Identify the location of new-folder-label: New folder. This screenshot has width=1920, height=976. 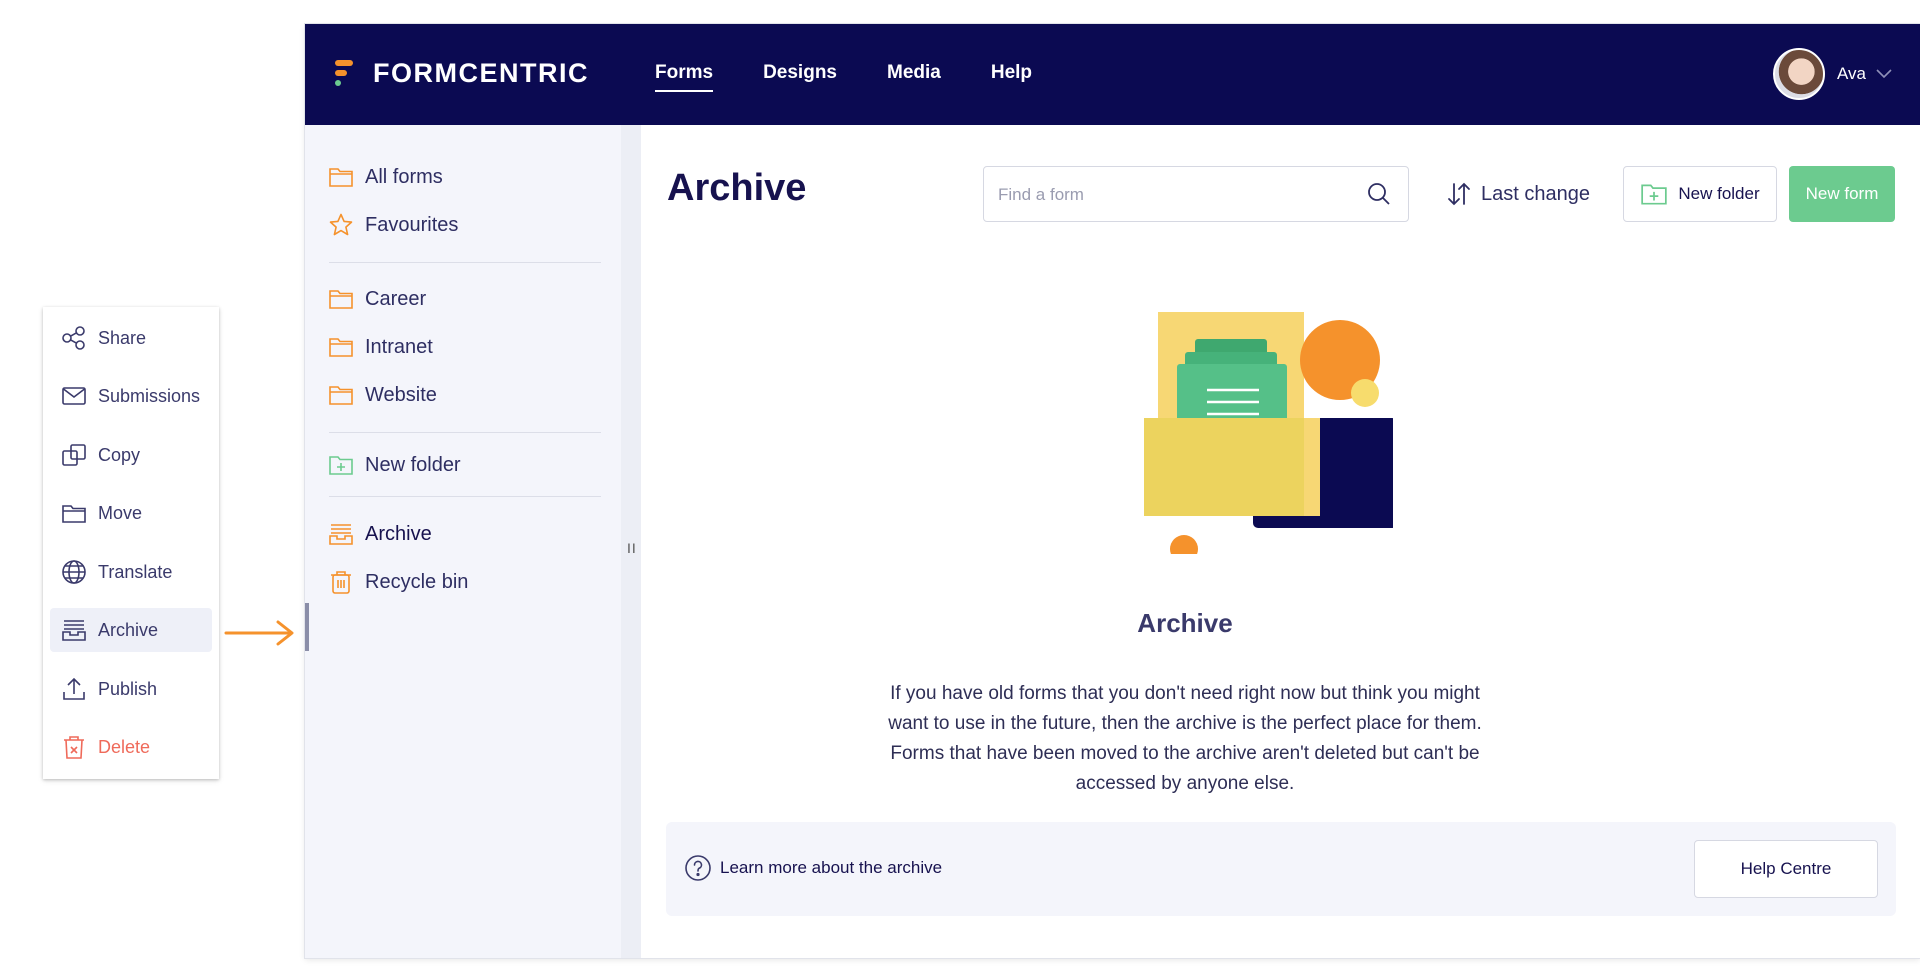
(1719, 193).